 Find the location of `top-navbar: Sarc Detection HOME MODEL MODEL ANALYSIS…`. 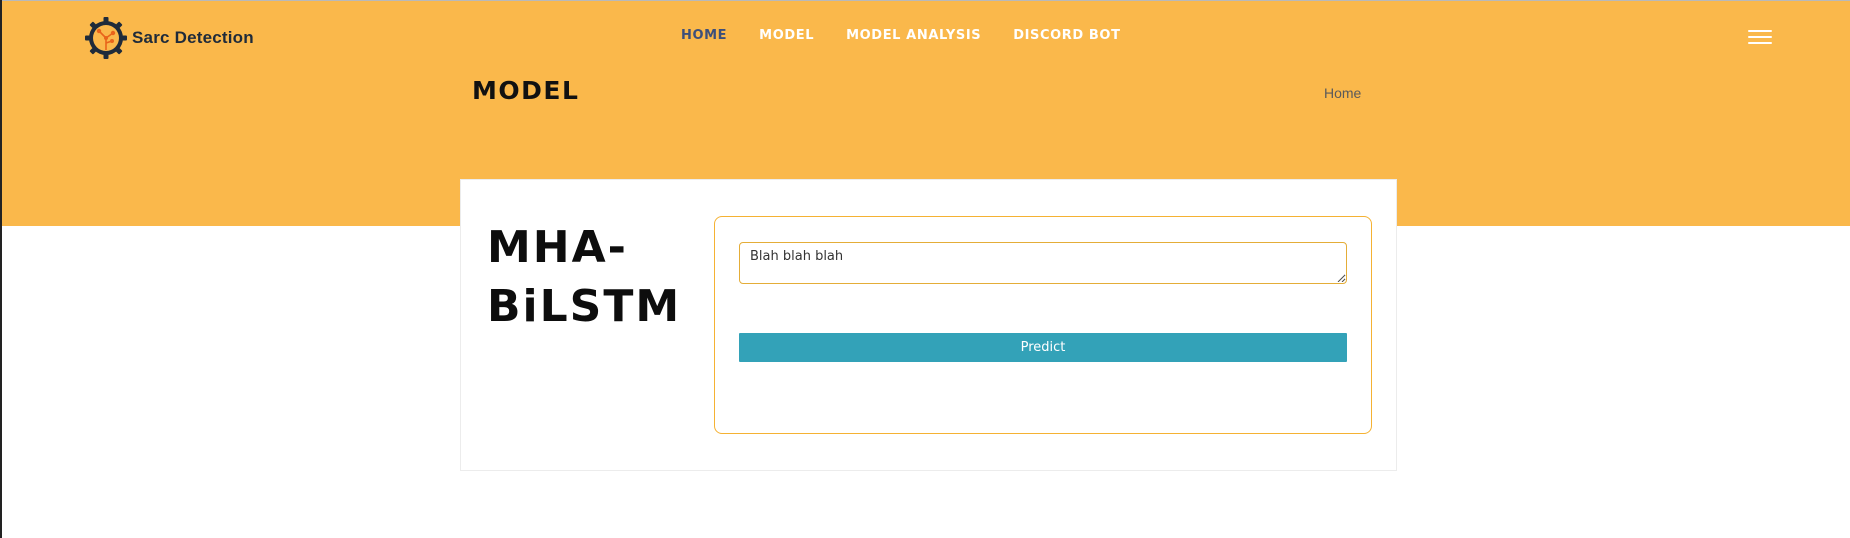

top-navbar: Sarc Detection HOME MODEL MODEL ANALYSIS… is located at coordinates (926, 37).